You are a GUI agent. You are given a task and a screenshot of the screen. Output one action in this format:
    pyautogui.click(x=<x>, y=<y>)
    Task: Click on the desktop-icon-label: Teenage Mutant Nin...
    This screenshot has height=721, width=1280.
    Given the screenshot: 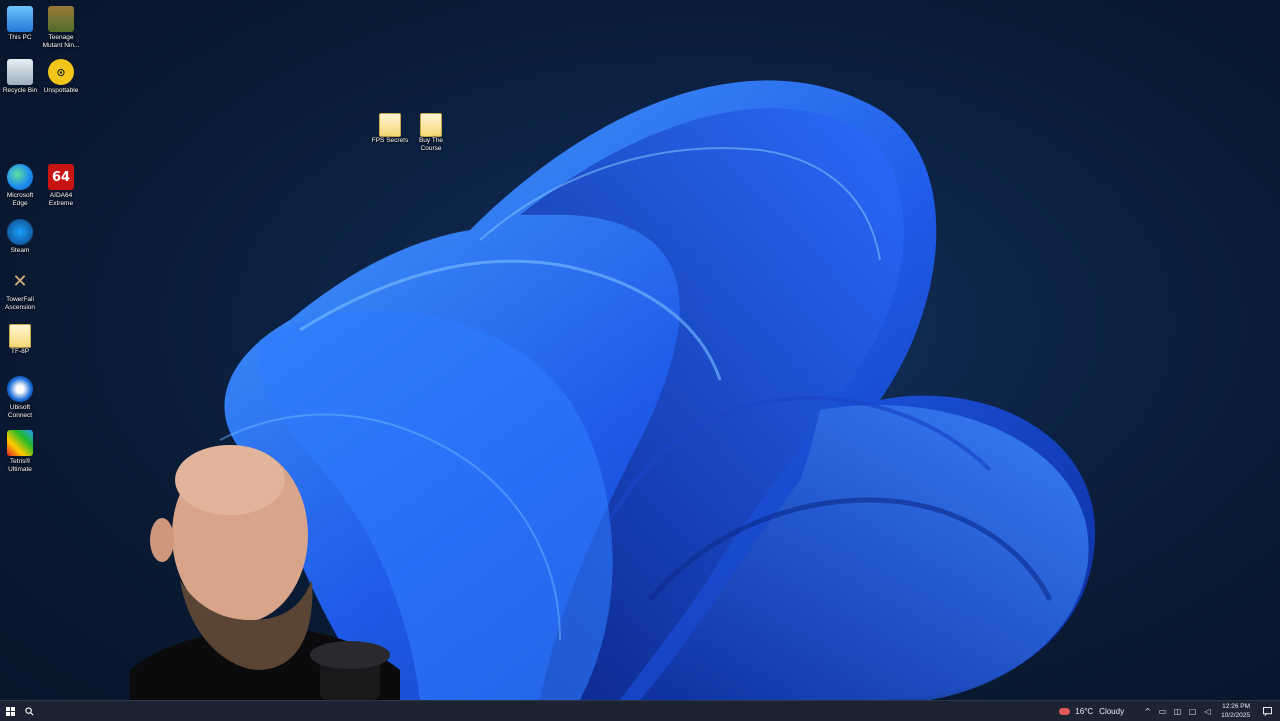 What is the action you would take?
    pyautogui.click(x=61, y=41)
    